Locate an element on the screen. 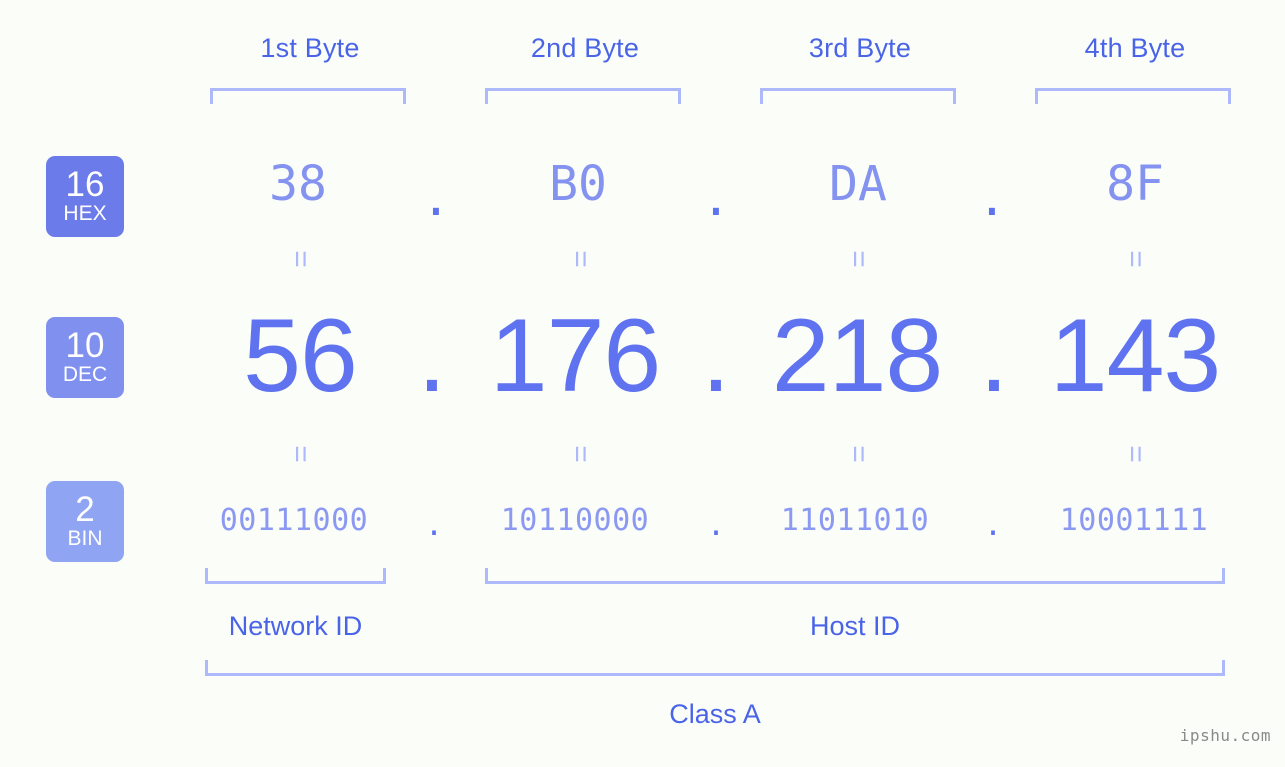 The image size is (1285, 767). bin-octet-3: 11011010 is located at coordinates (855, 520).